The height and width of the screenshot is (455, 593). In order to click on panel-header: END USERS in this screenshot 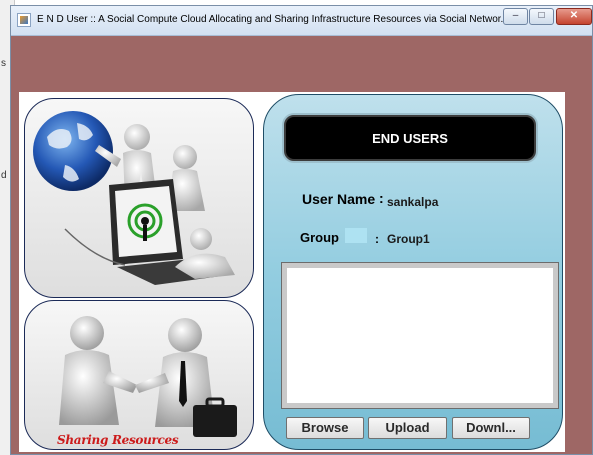, I will do `click(410, 138)`.